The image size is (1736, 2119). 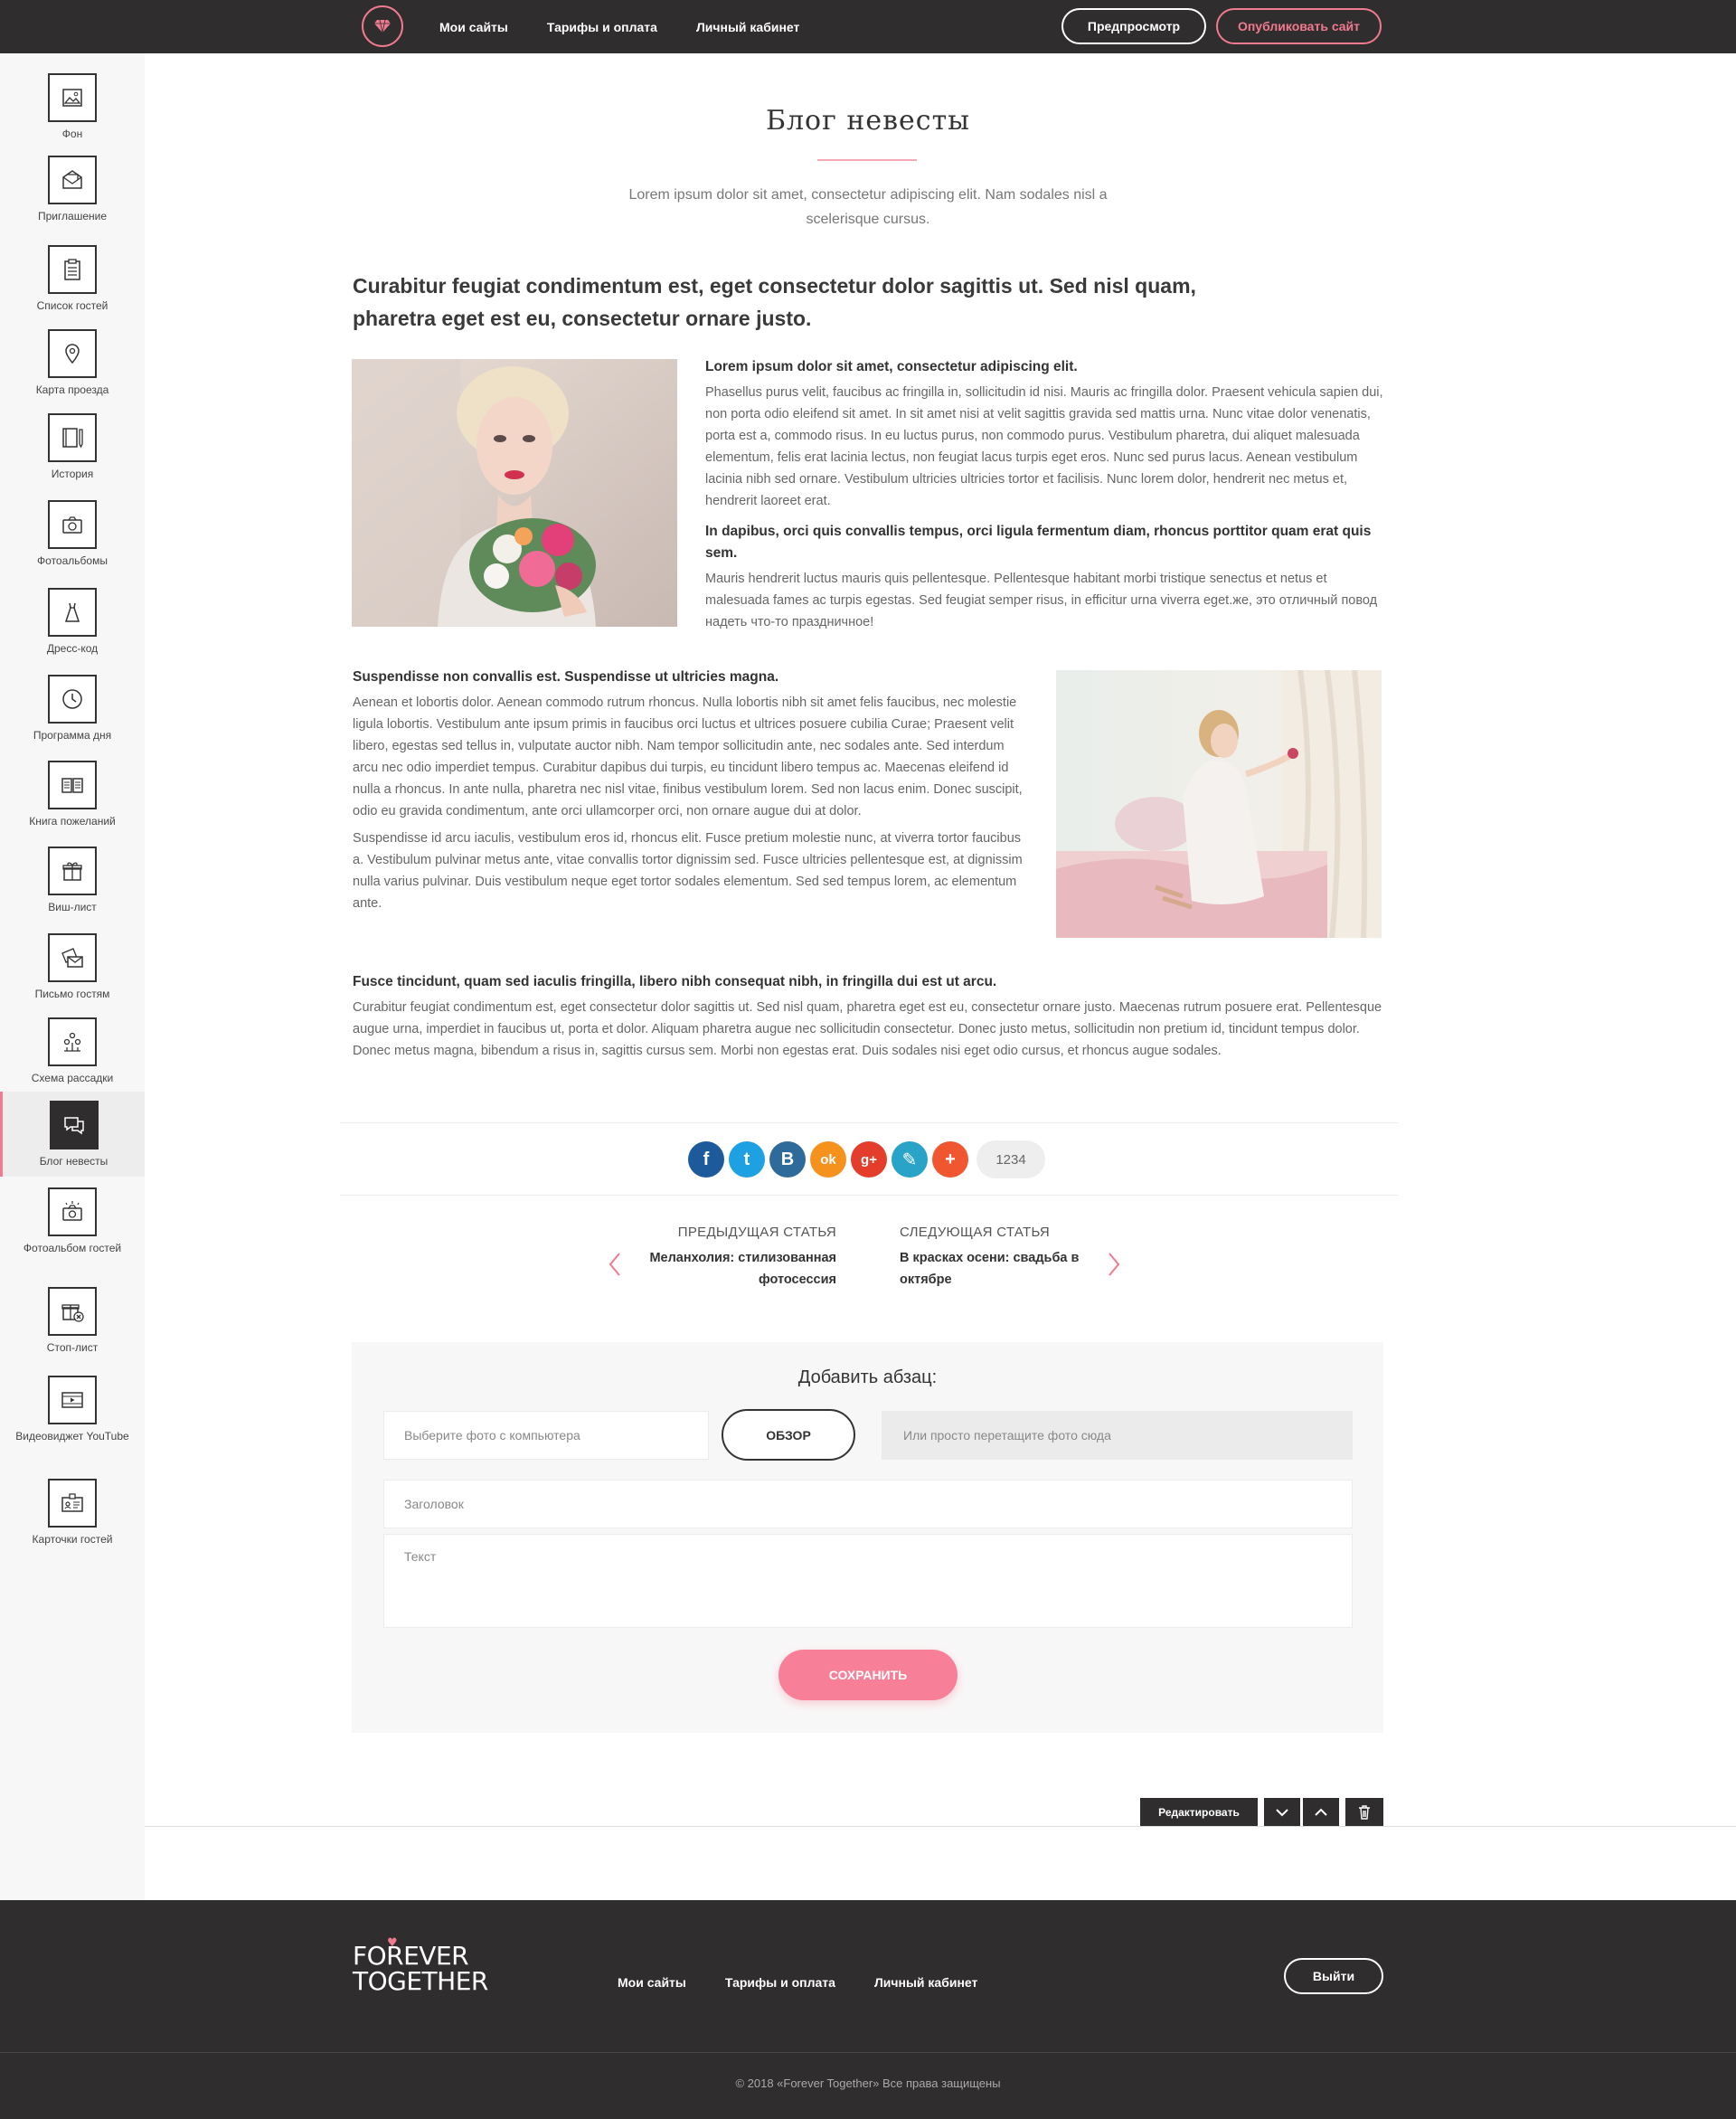 What do you see at coordinates (828, 1159) in the screenshot?
I see `odnoklassniki-icon: ok` at bounding box center [828, 1159].